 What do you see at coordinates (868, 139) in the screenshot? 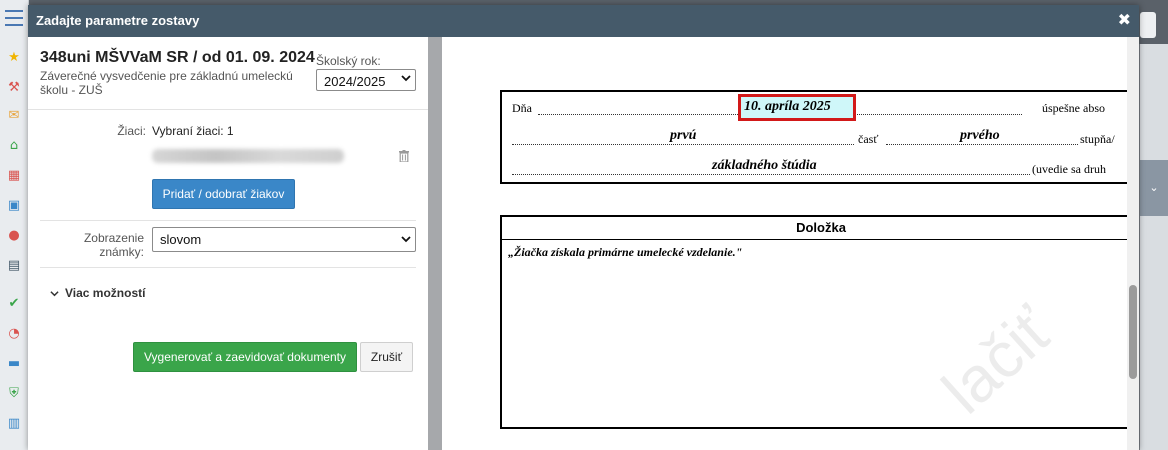
I see `part-label: časť` at bounding box center [868, 139].